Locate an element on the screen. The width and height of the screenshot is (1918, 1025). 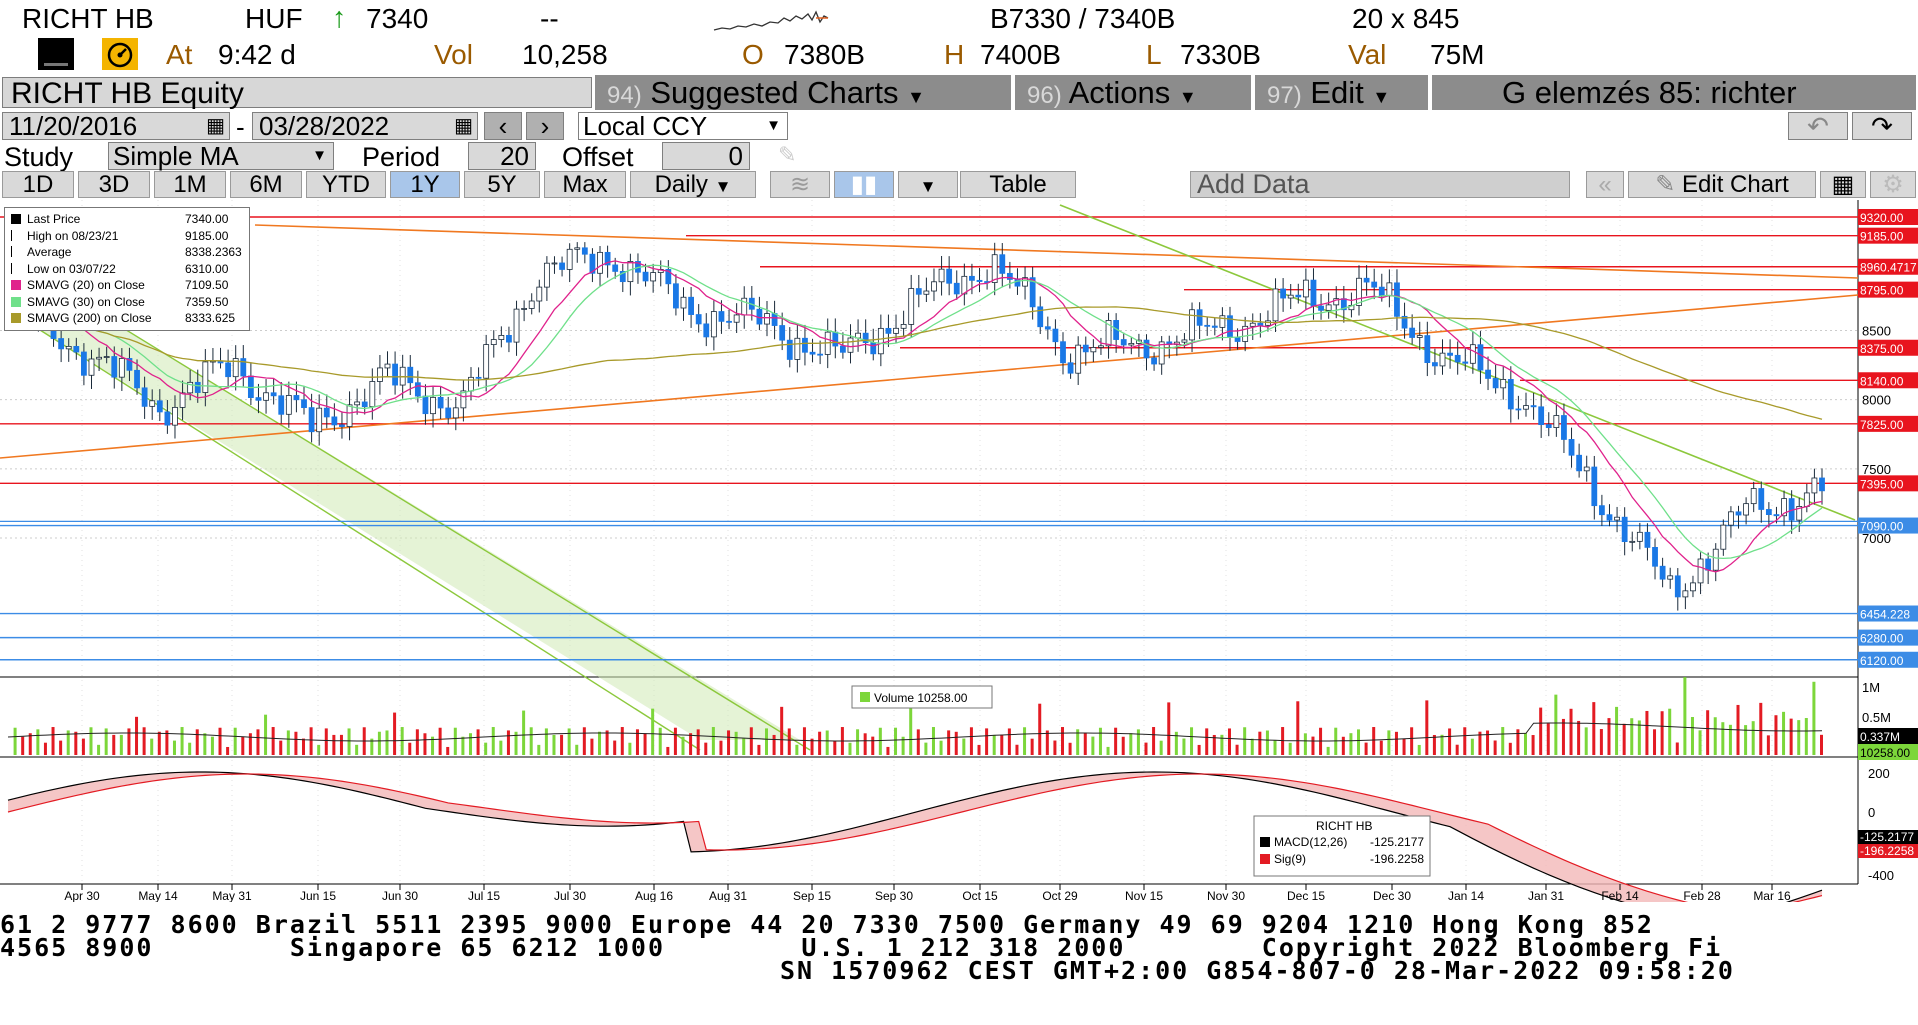
frequency-select: Daily ▼ is located at coordinates (693, 184).